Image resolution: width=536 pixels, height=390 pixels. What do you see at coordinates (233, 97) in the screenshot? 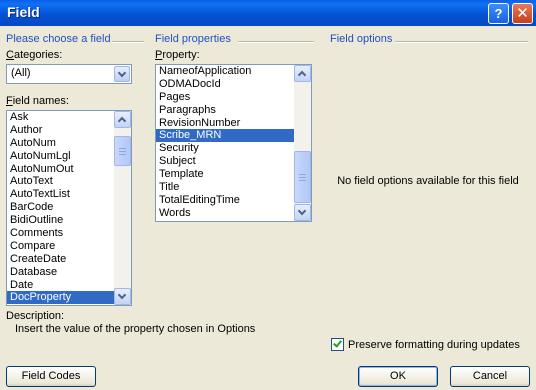
I see `list-item: Pages` at bounding box center [233, 97].